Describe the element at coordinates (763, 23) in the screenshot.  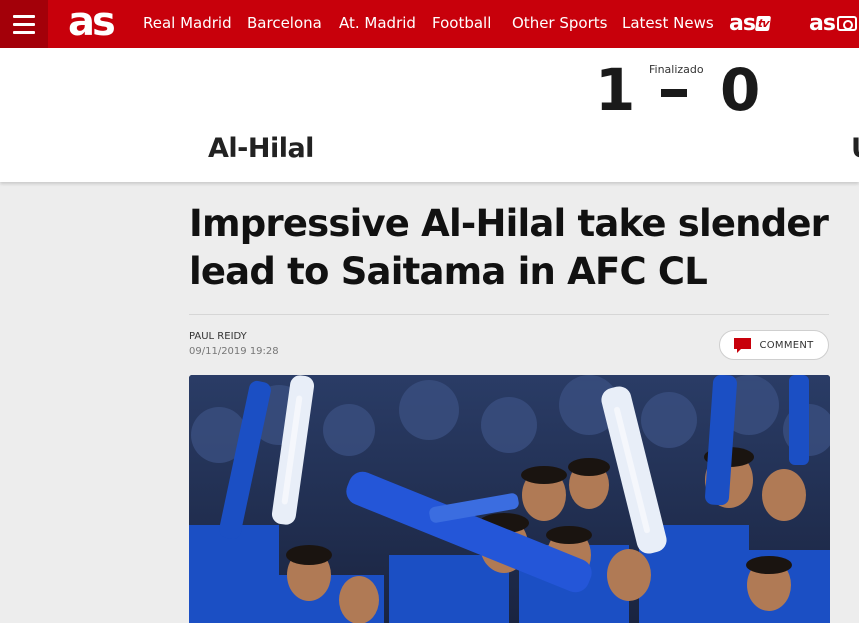
I see `tv-badge: tv` at that location.